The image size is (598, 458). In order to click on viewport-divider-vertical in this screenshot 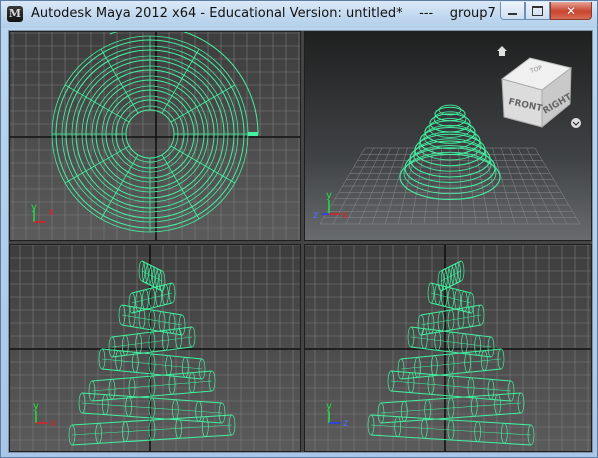, I will do `click(302, 241)`.